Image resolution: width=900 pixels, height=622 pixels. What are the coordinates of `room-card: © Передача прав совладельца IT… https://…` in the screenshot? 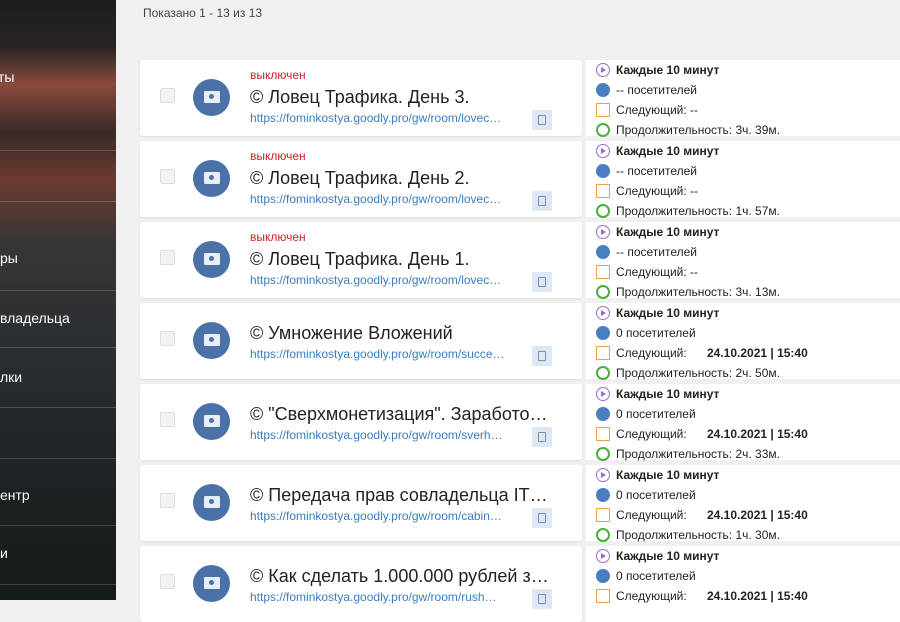 It's located at (361, 503).